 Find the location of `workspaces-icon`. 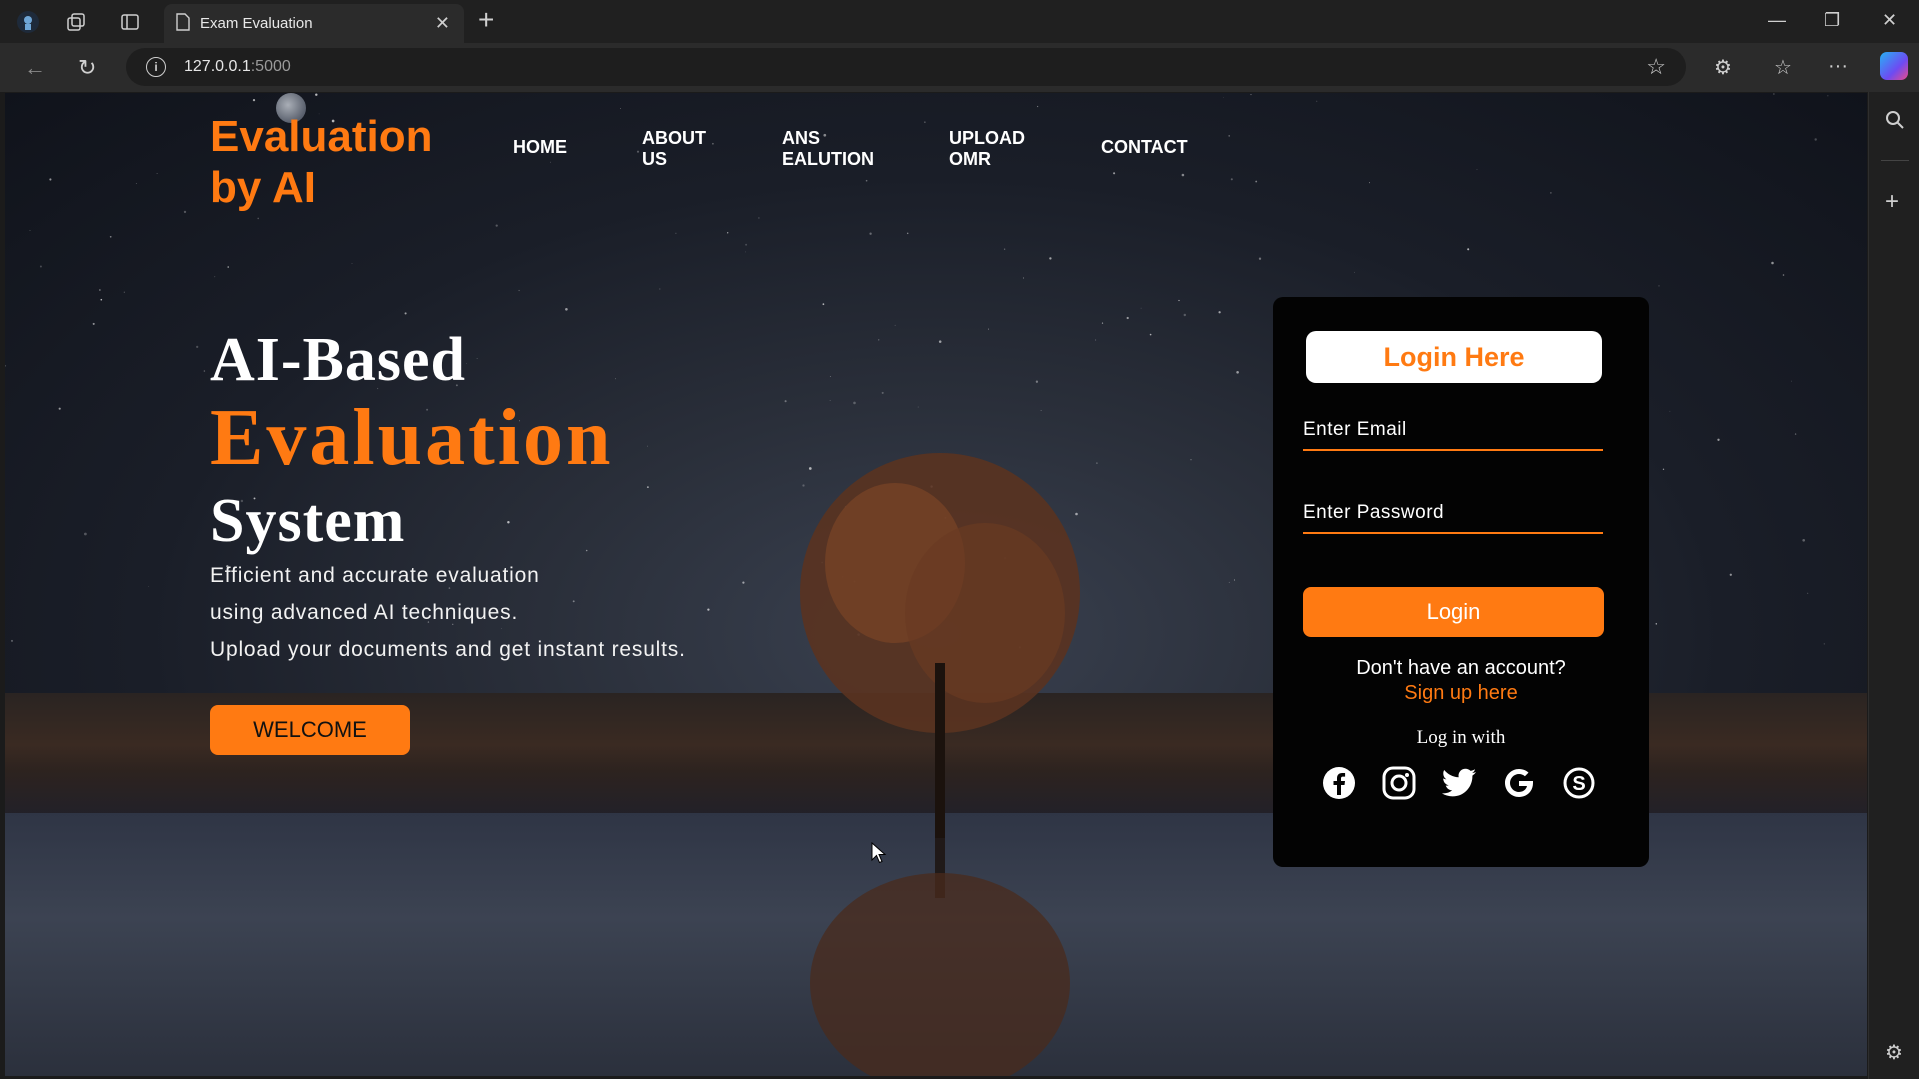

workspaces-icon is located at coordinates (76, 22).